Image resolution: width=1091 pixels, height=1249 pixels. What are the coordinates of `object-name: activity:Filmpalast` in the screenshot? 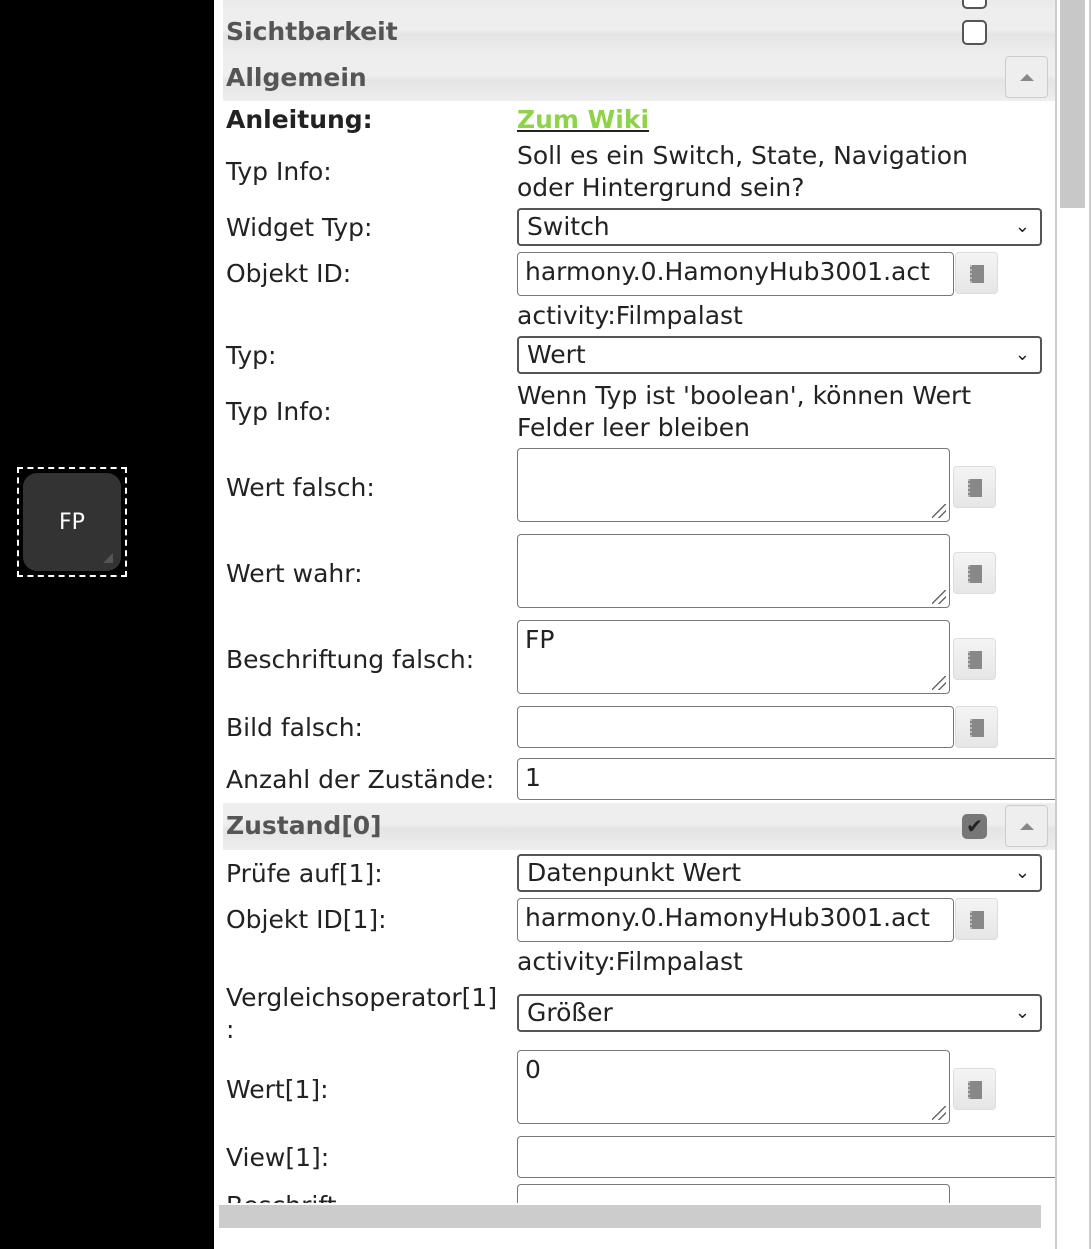 It's located at (630, 315).